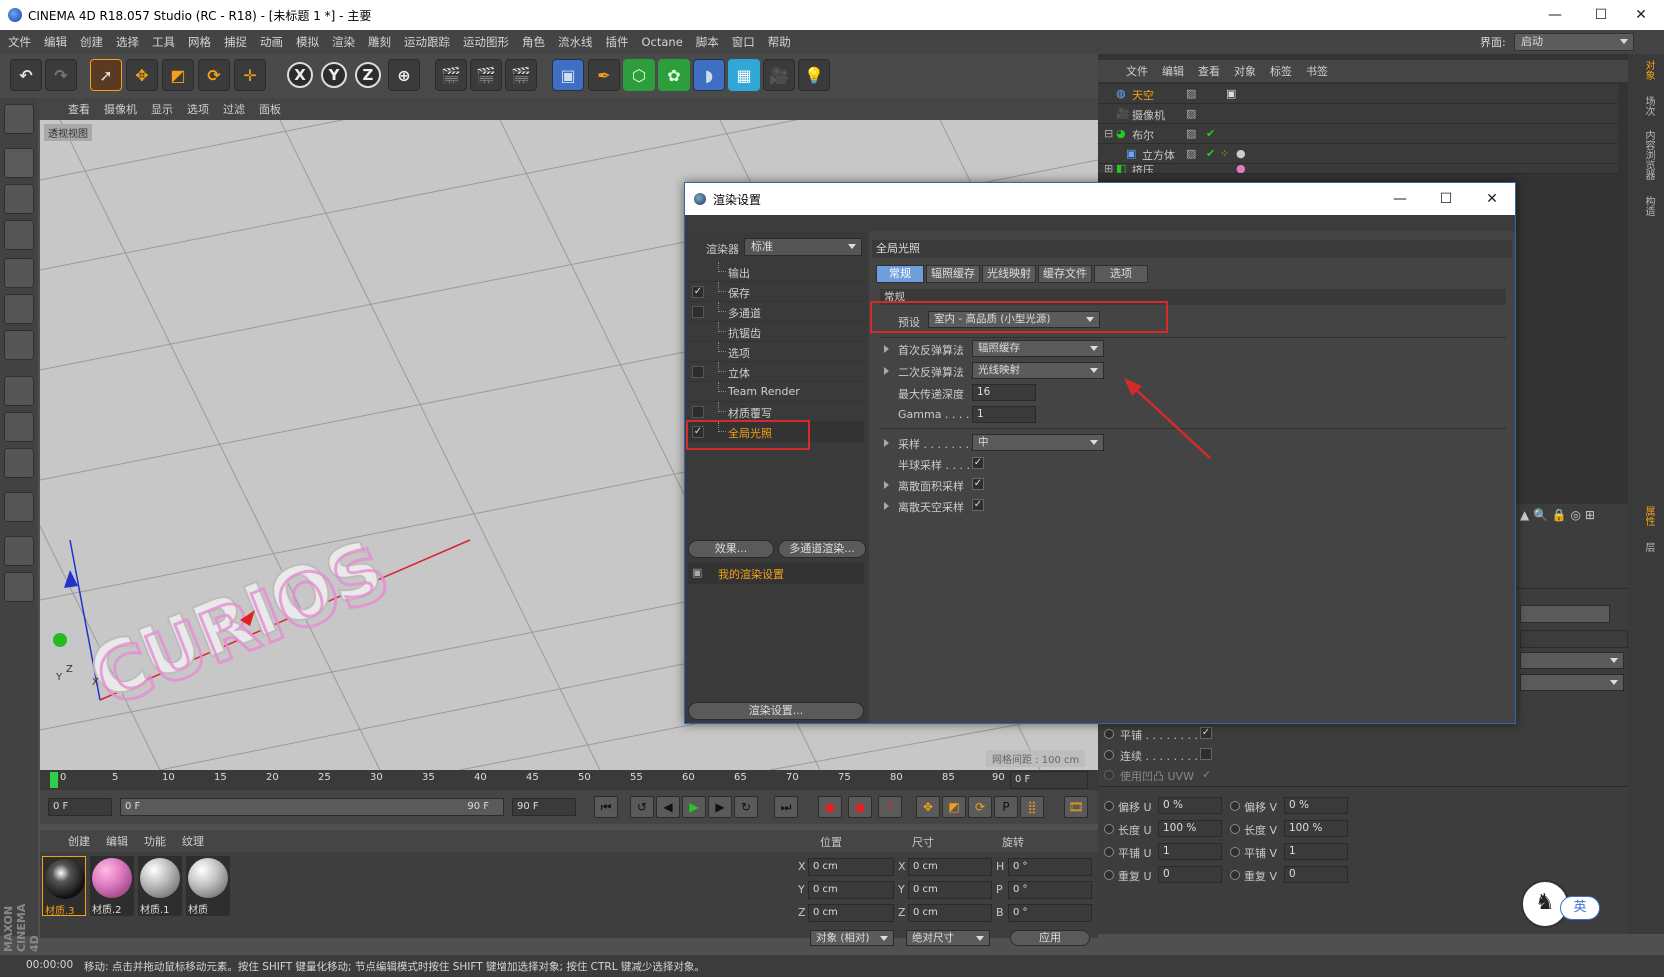 The image size is (1664, 977). Describe the element at coordinates (1358, 114) in the screenshot. I see `object-row-camera: 🎥 摄像机 ▨` at that location.